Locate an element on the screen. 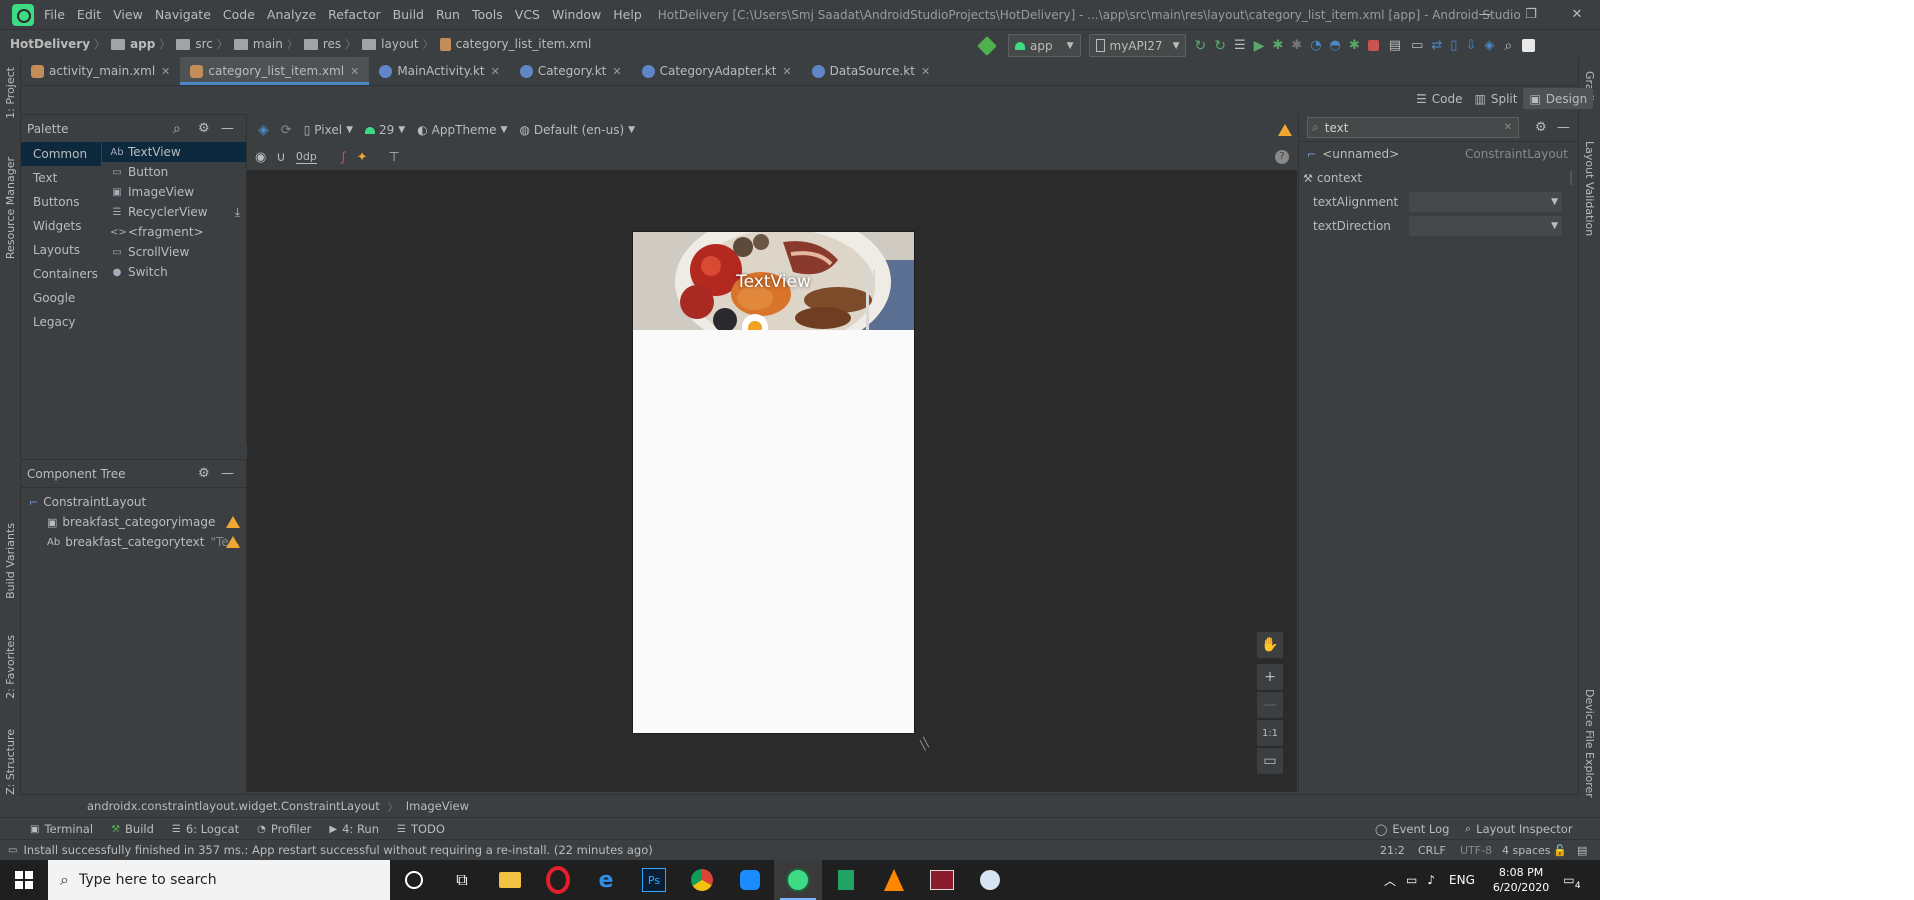  chevron-down-icon: ▼ is located at coordinates (1554, 202).